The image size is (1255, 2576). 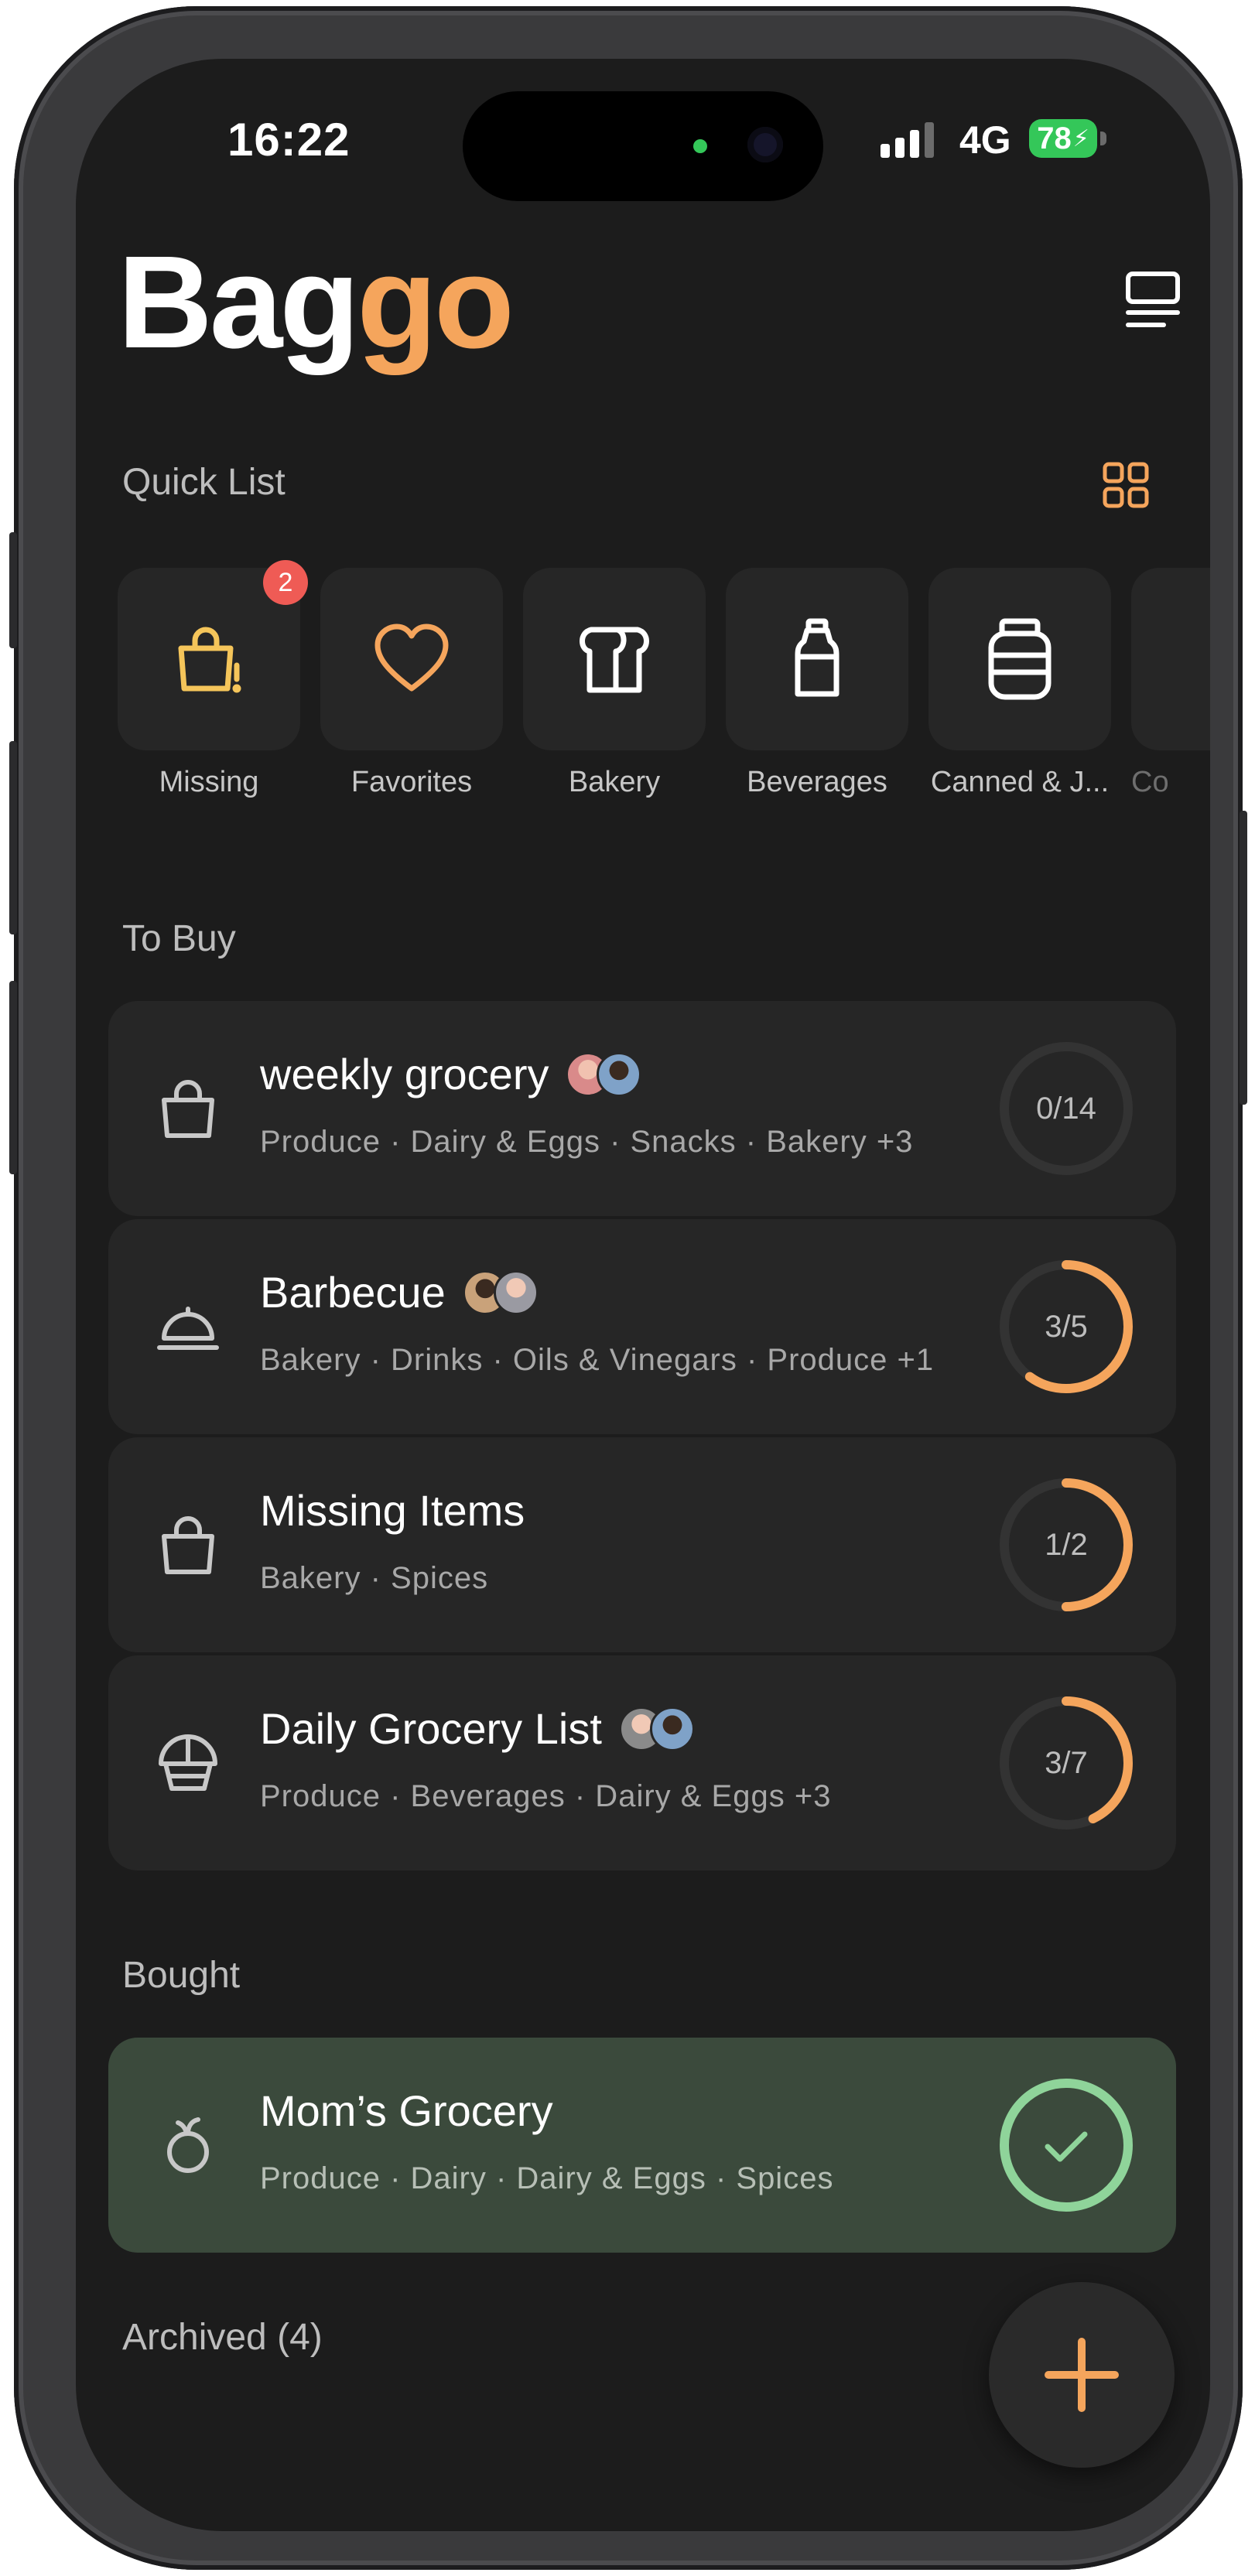 I want to click on progress-count: 0/14, so click(x=1066, y=1108).